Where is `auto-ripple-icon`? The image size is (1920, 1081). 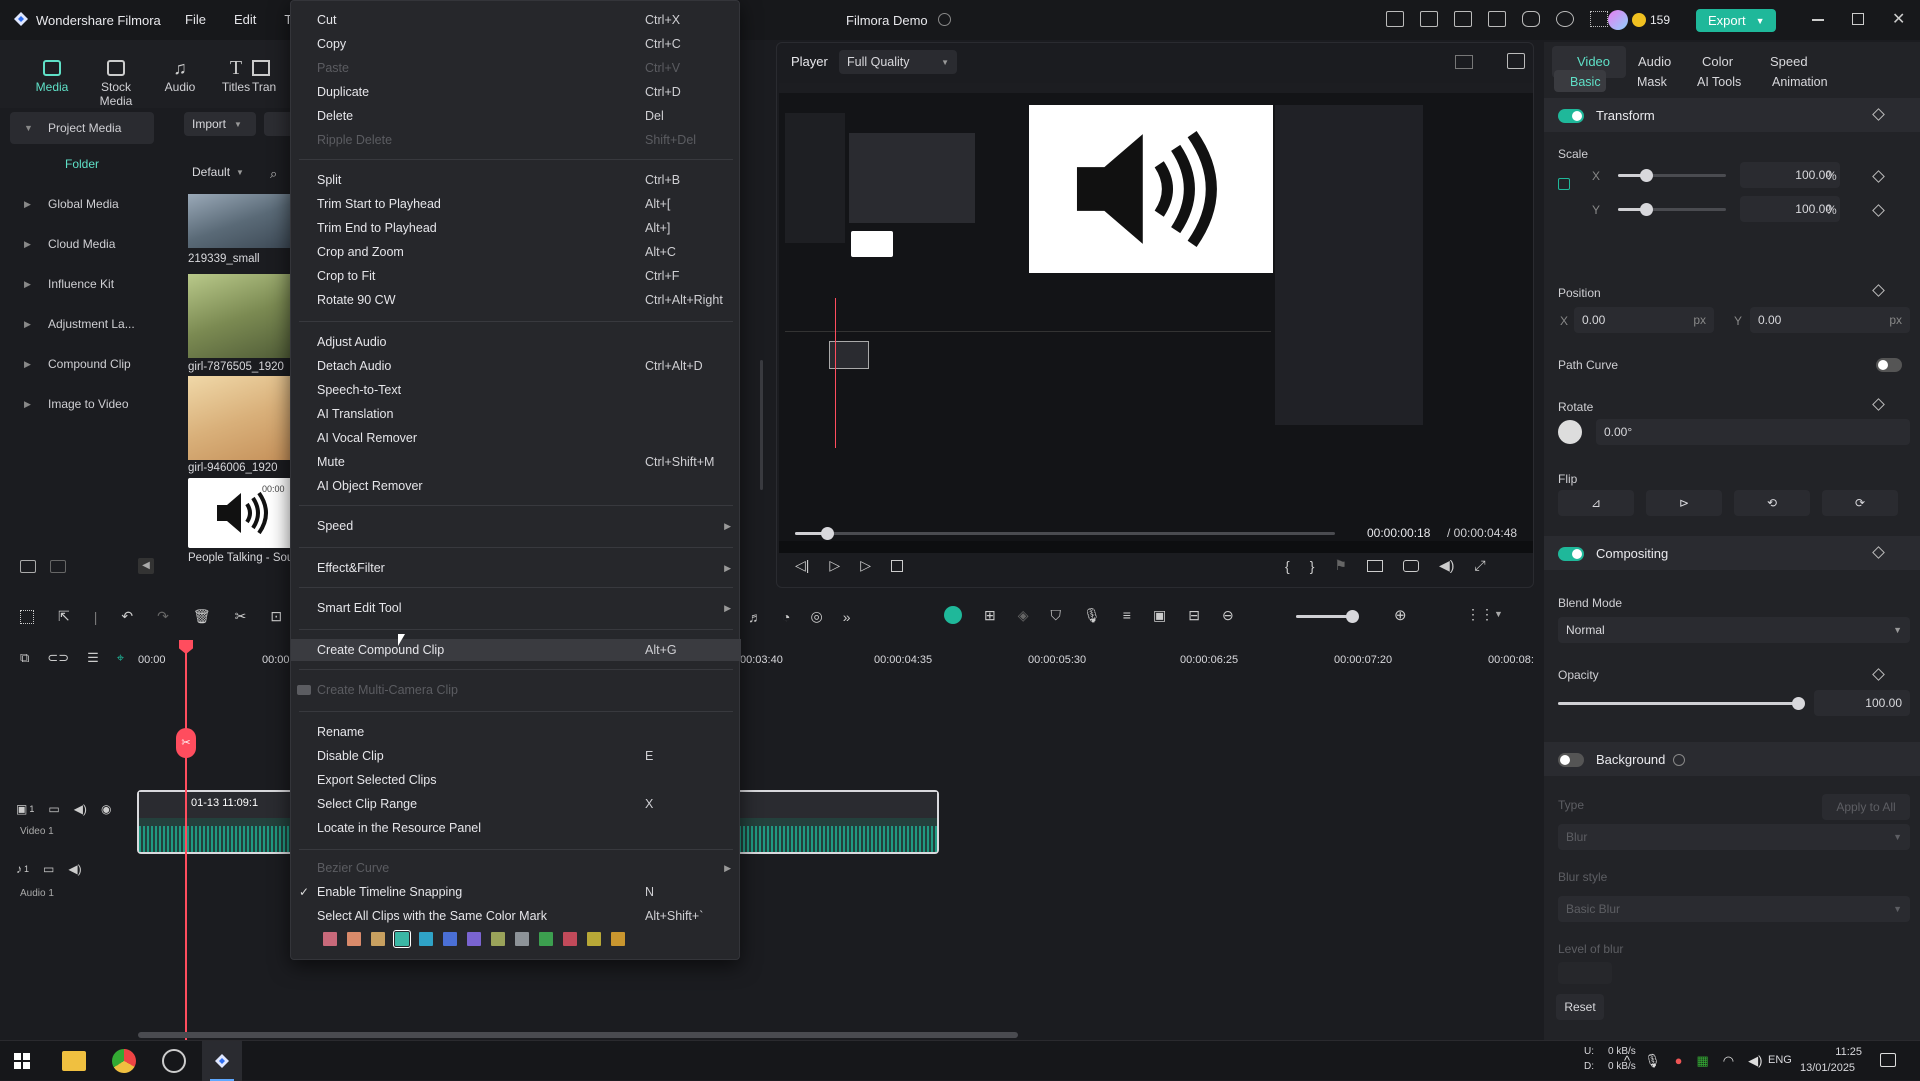
auto-ripple-icon is located at coordinates (953, 615).